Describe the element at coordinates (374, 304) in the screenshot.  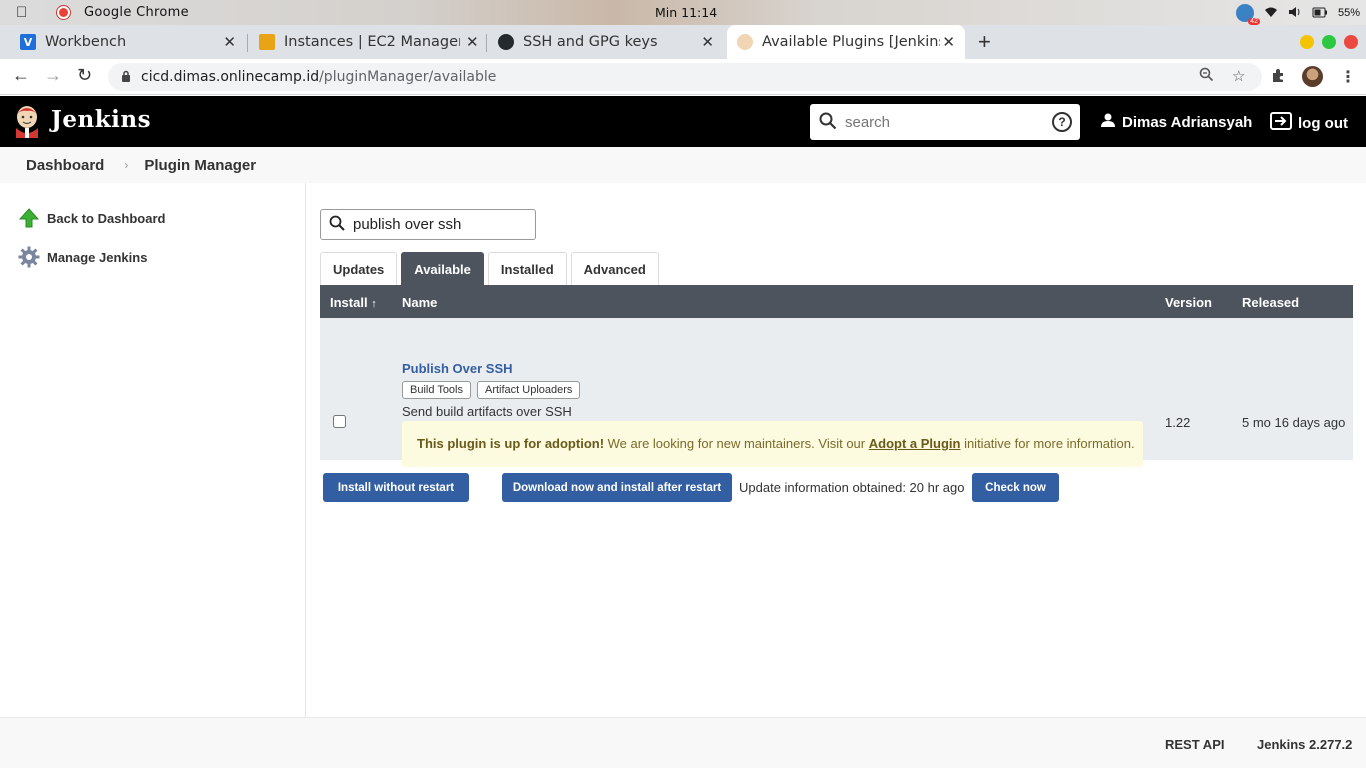
I see `sort-arrow-icon: ↑` at that location.